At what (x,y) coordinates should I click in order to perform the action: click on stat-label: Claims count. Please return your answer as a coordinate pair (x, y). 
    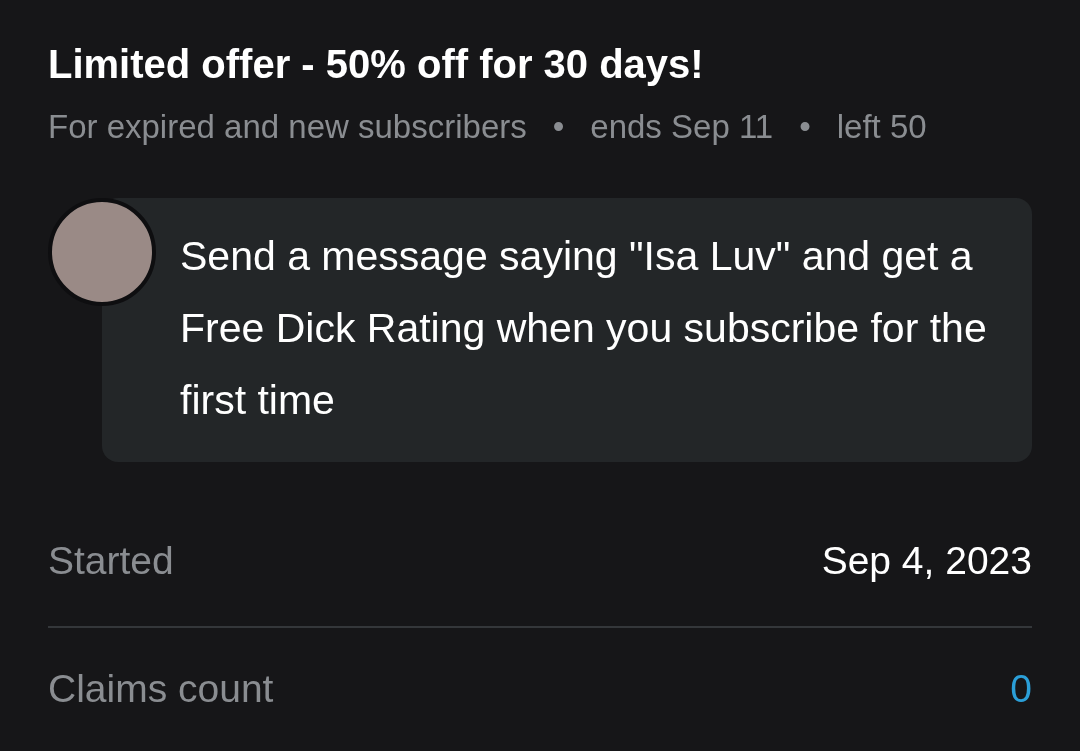
    Looking at the image, I should click on (161, 689).